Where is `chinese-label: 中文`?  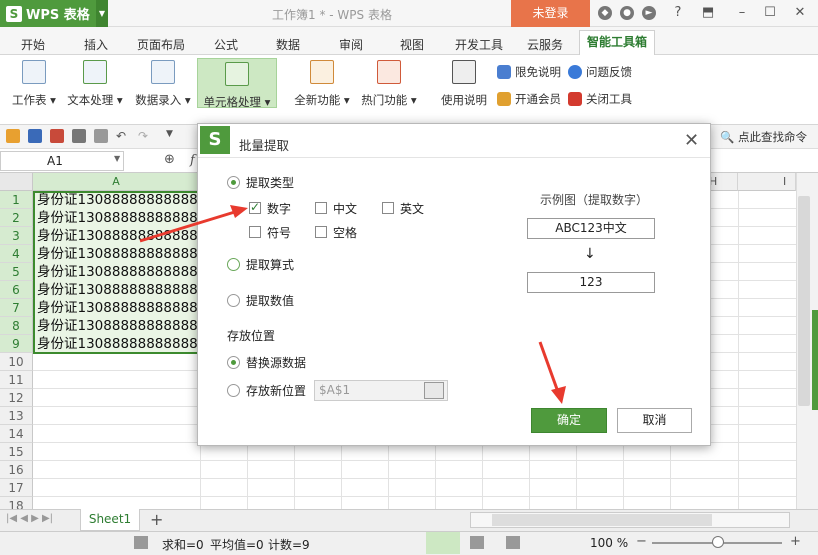
chinese-label: 中文 is located at coordinates (345, 209).